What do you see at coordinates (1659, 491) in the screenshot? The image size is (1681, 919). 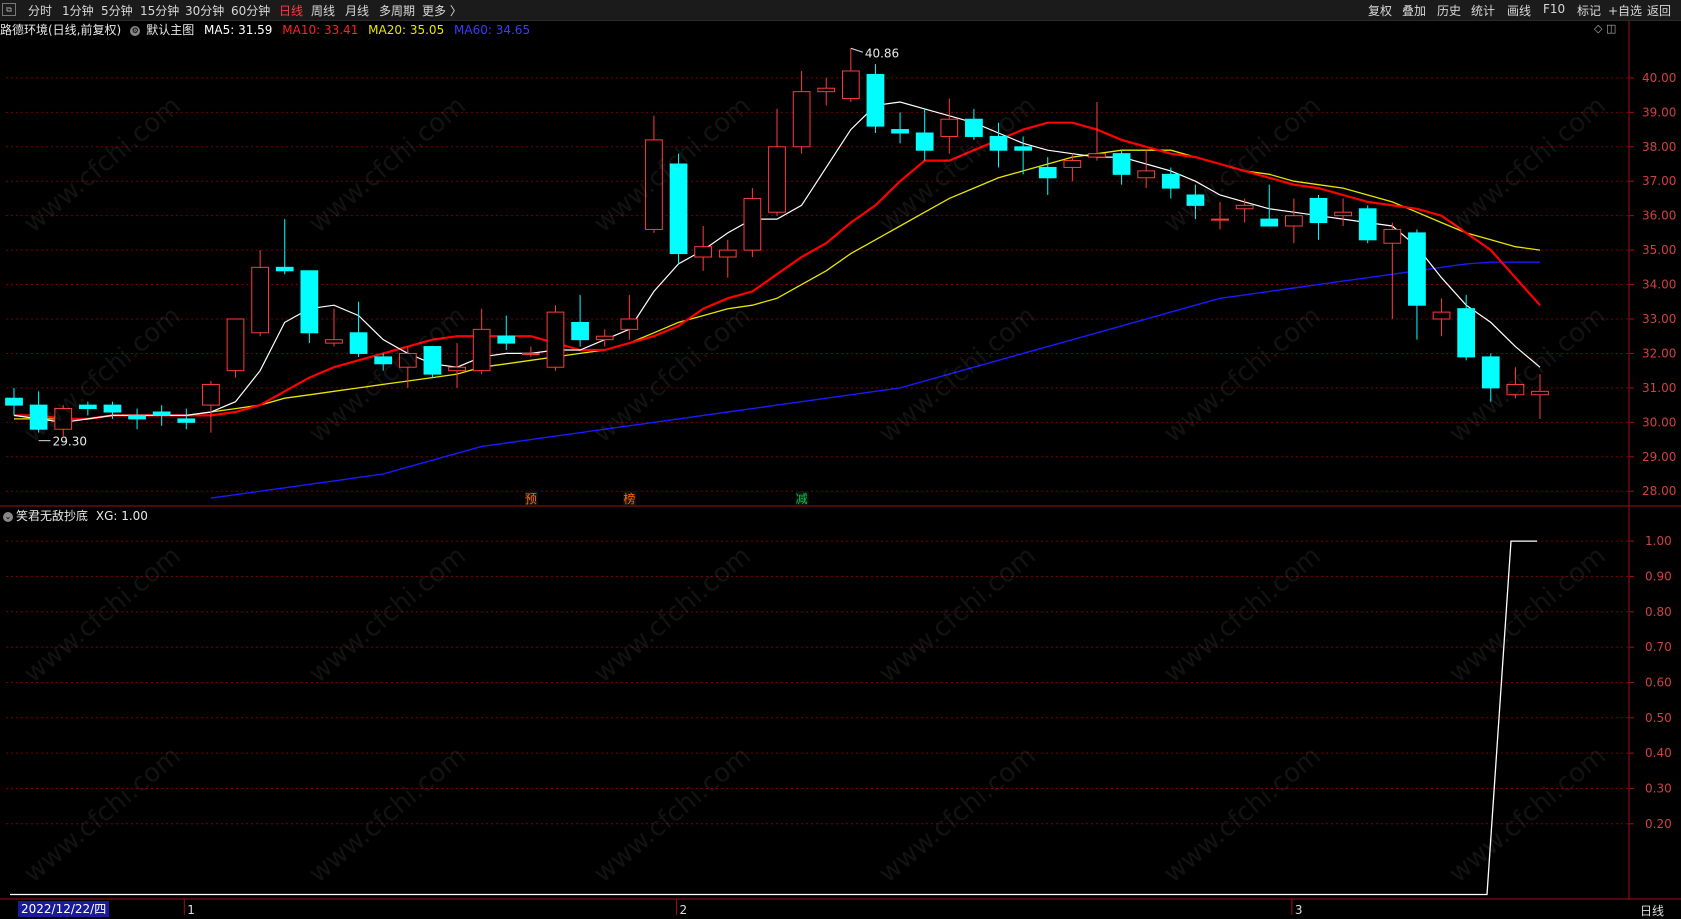 I see `price-tick-label: 28.00` at bounding box center [1659, 491].